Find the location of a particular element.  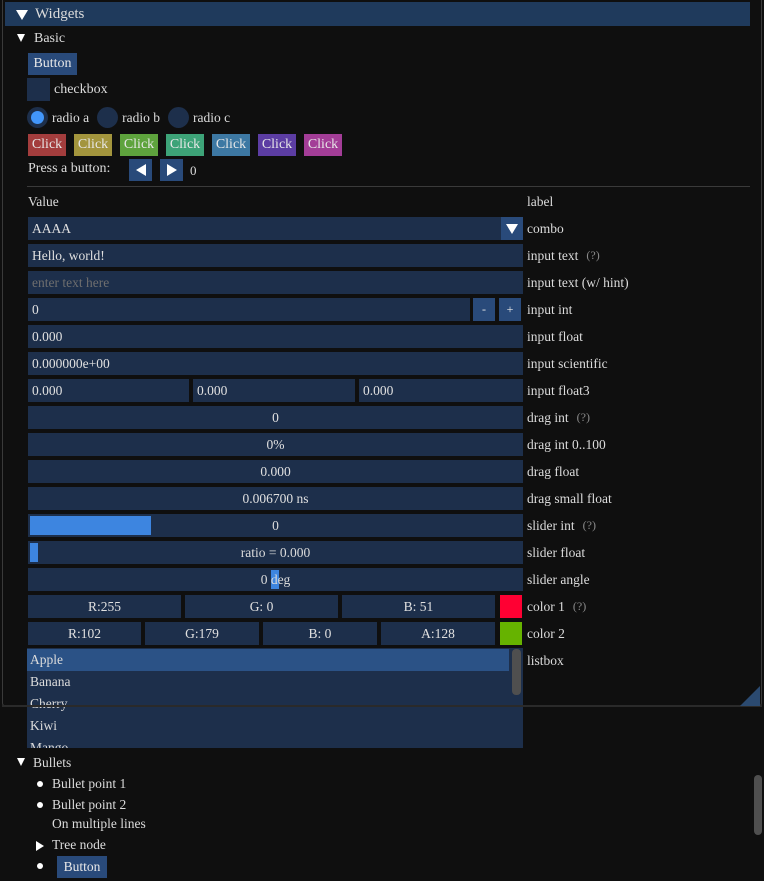

click-buttons: Click Click Click Click Click Click Click is located at coordinates (185, 145).